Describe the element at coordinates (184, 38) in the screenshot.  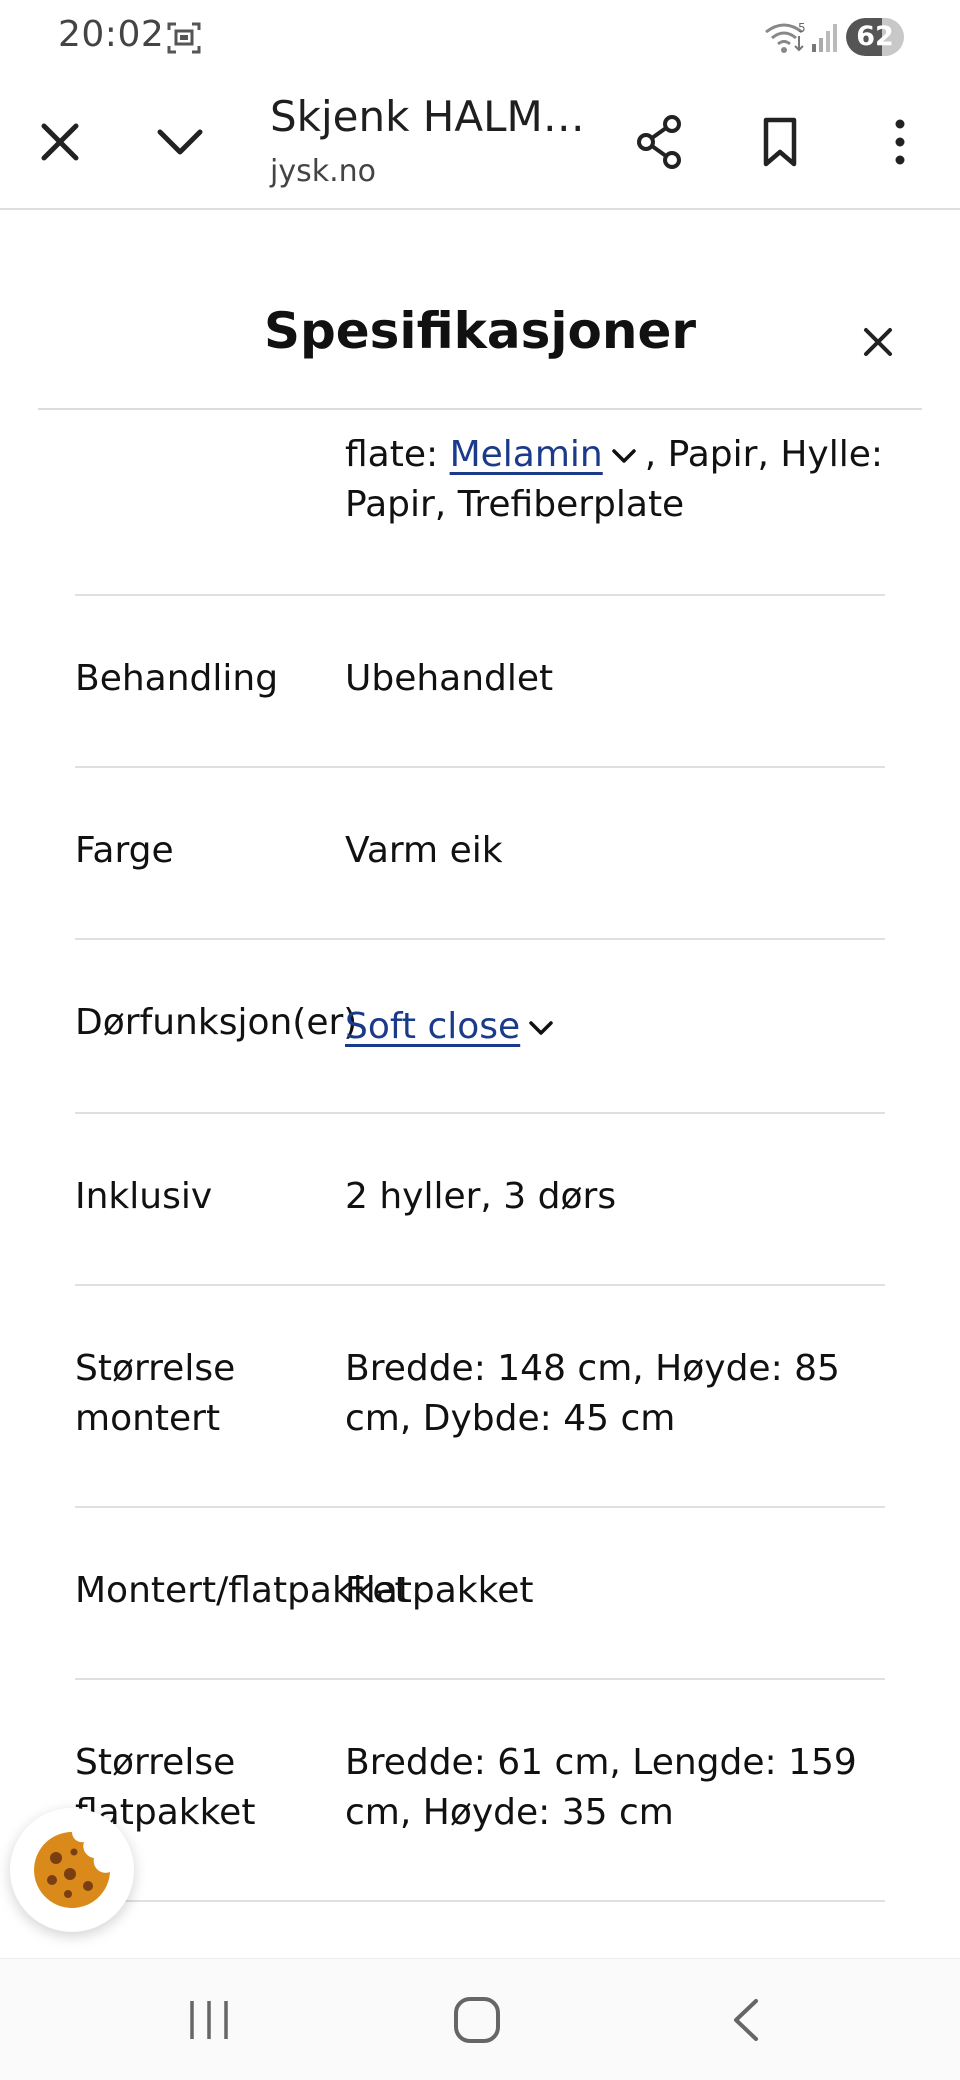
I see `screen-capture-icon` at that location.